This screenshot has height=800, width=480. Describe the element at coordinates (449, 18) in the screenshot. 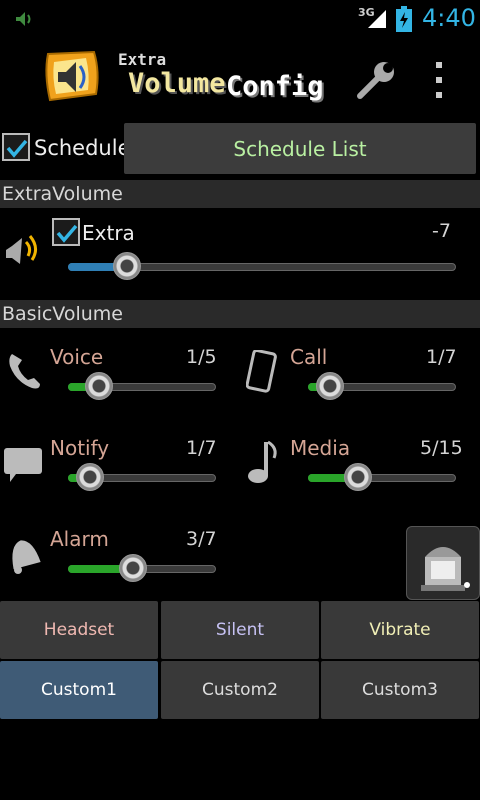

I see `clock: 4:40` at that location.